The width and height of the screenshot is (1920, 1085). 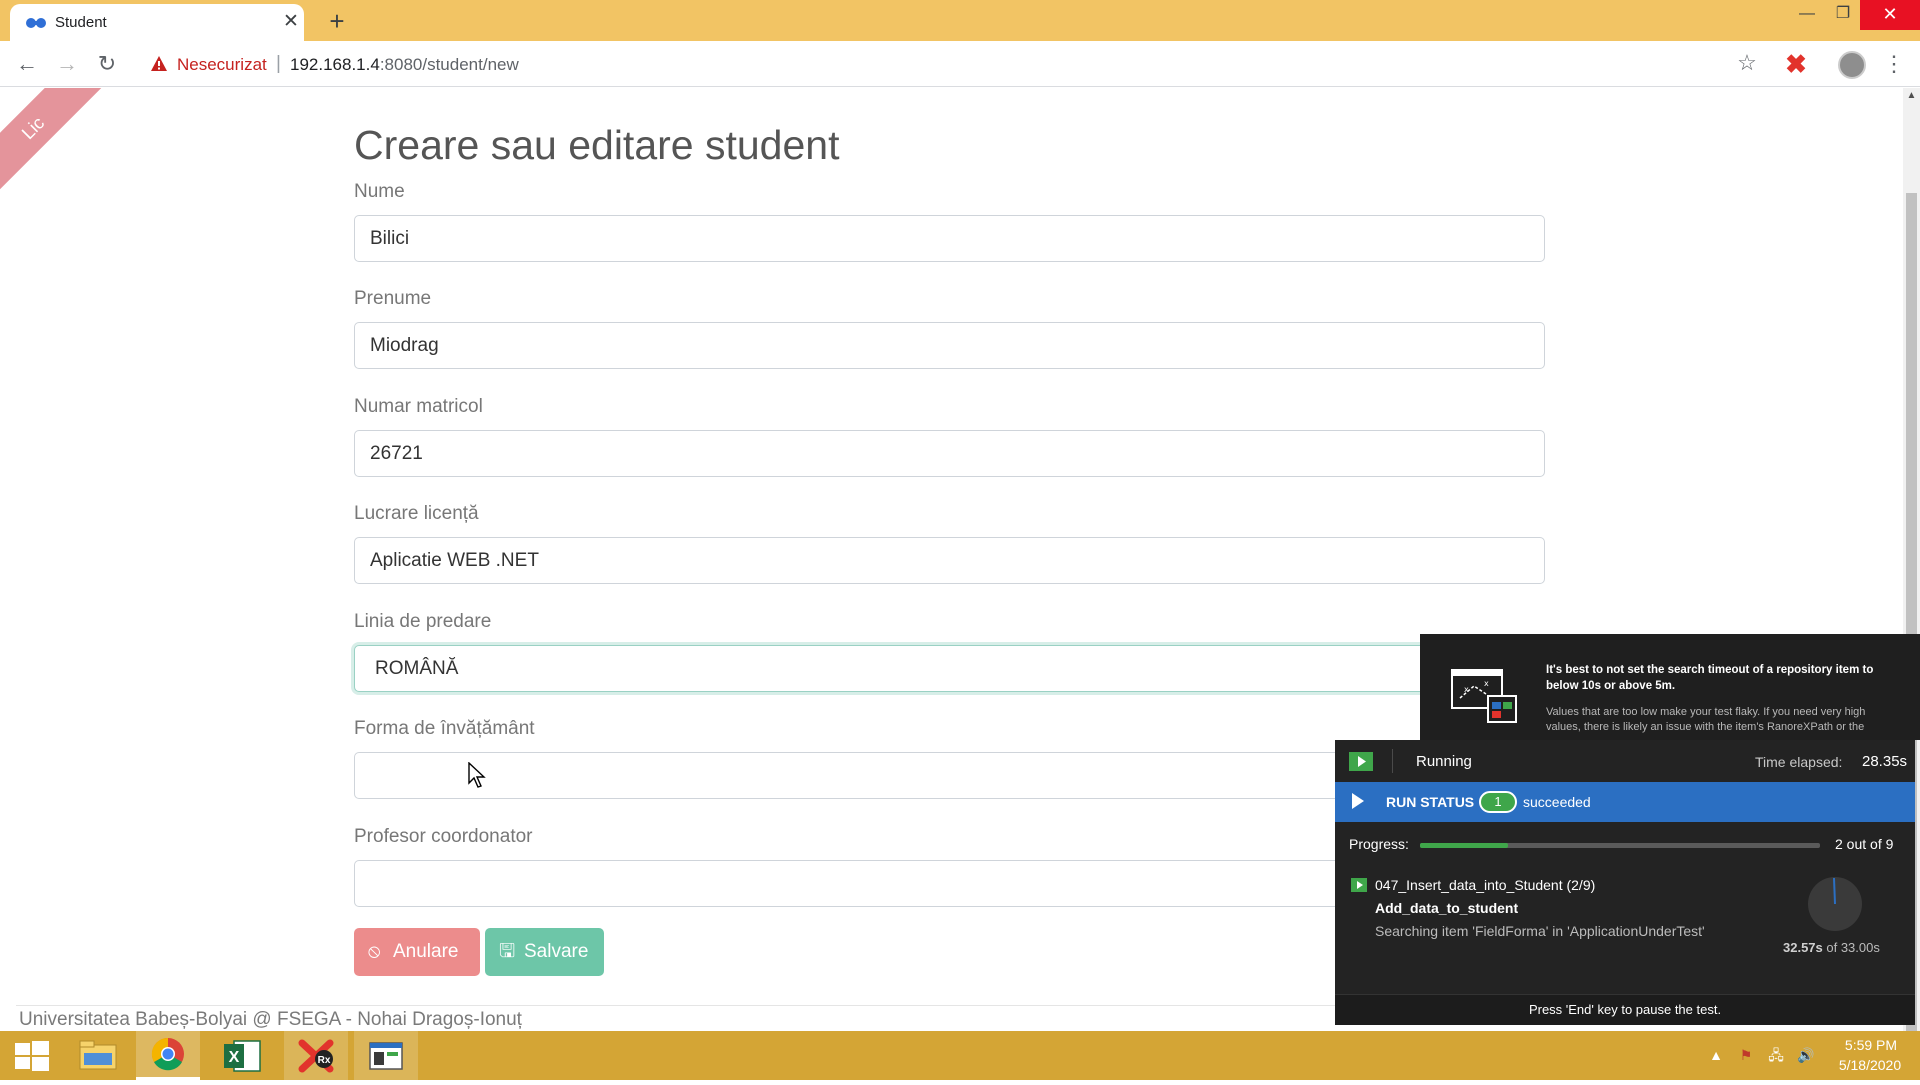 I want to click on address-url: 192.168.1.4:8080/student/new, so click(x=404, y=65).